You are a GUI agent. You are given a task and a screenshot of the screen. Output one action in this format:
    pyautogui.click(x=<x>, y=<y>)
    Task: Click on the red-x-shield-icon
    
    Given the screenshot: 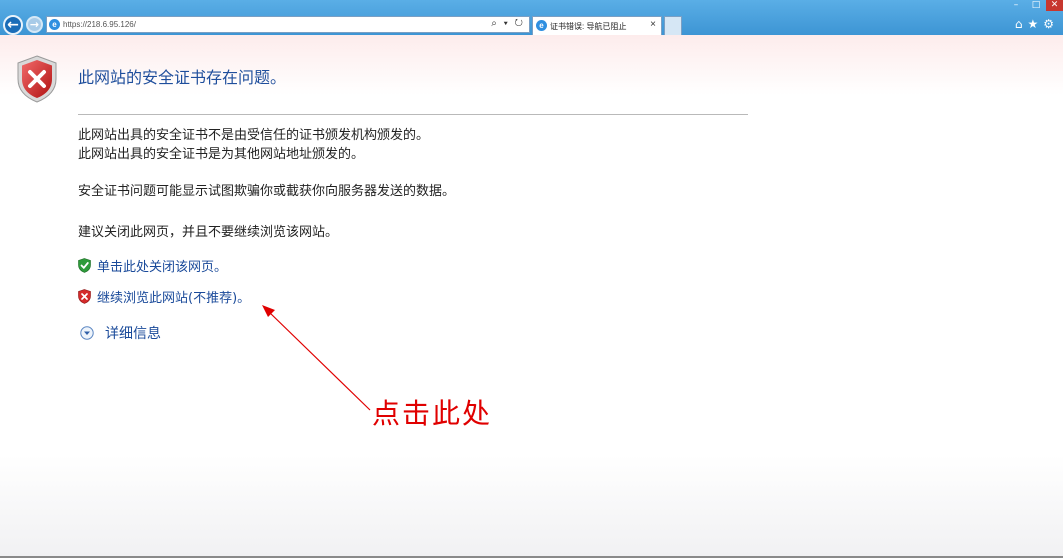 What is the action you would take?
    pyautogui.click(x=84, y=296)
    